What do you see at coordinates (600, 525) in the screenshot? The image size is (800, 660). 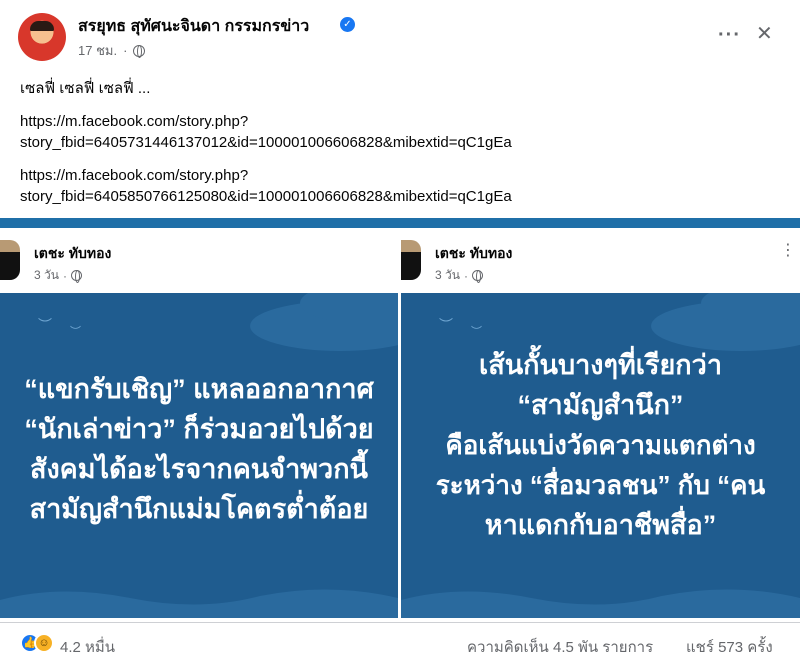 I see `card-image-line-5: หาแดกกับอาชีพสื่อ”` at bounding box center [600, 525].